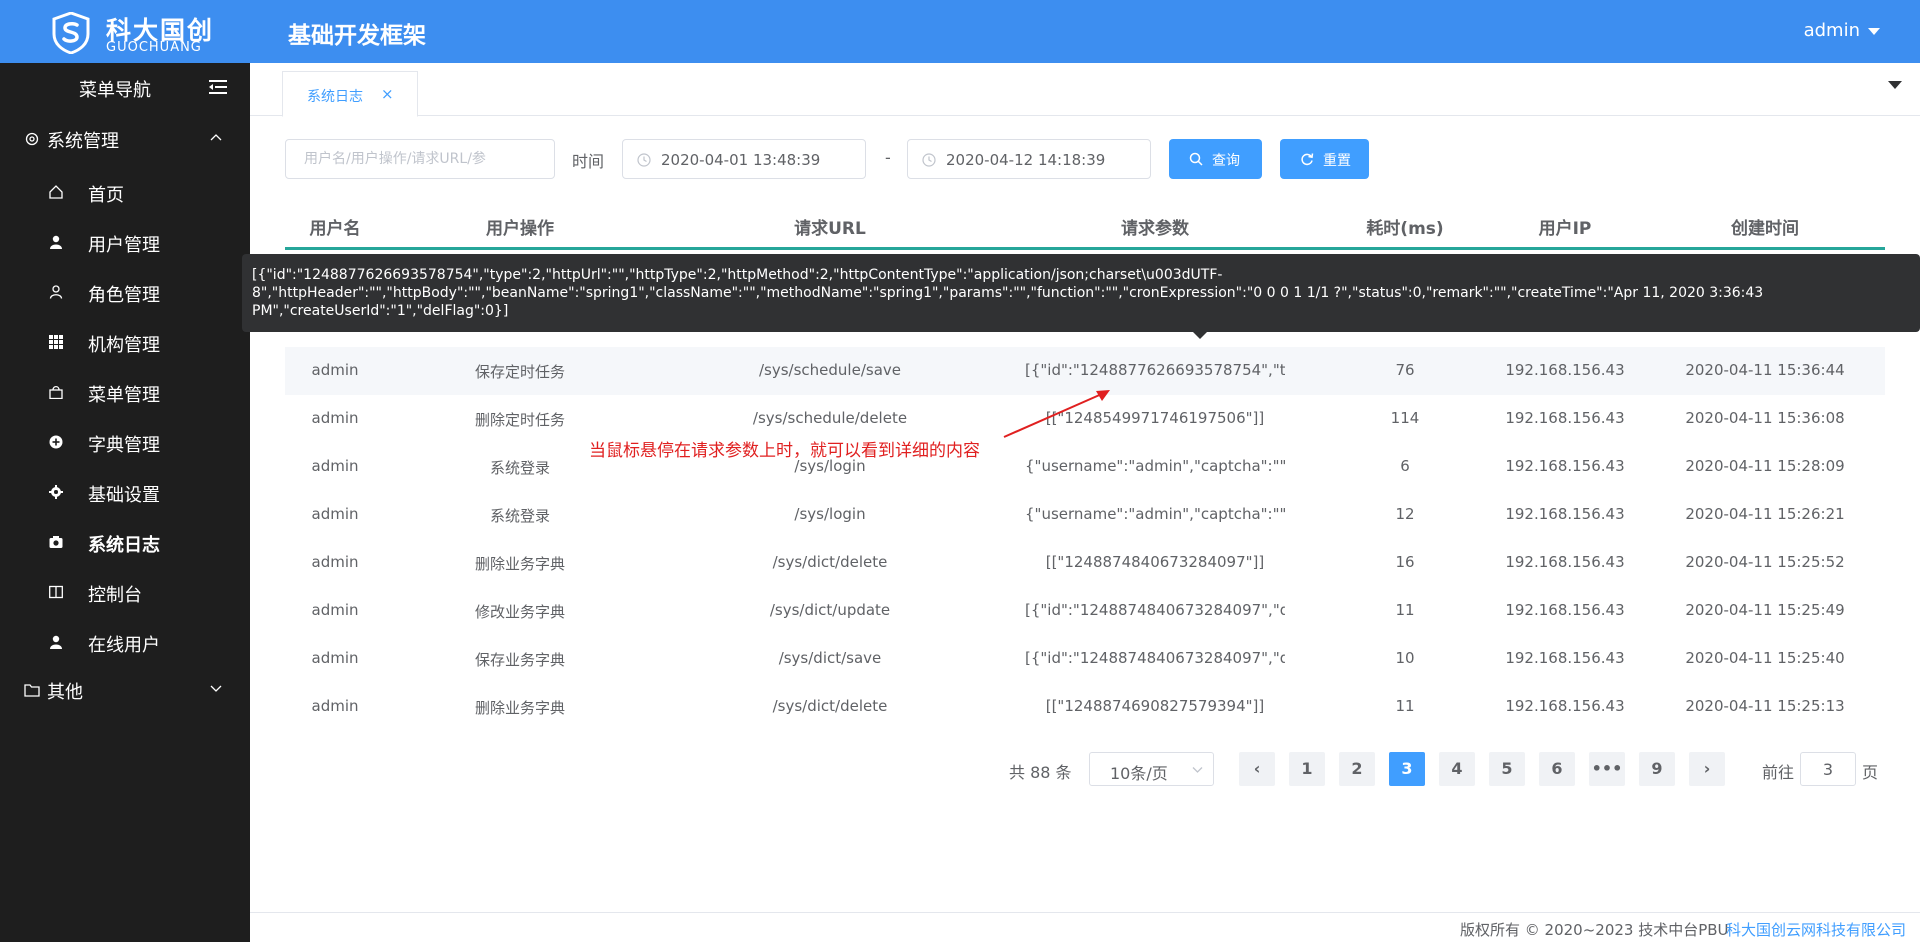 The width and height of the screenshot is (1920, 942). I want to click on column-header-username: 用户名, so click(335, 229).